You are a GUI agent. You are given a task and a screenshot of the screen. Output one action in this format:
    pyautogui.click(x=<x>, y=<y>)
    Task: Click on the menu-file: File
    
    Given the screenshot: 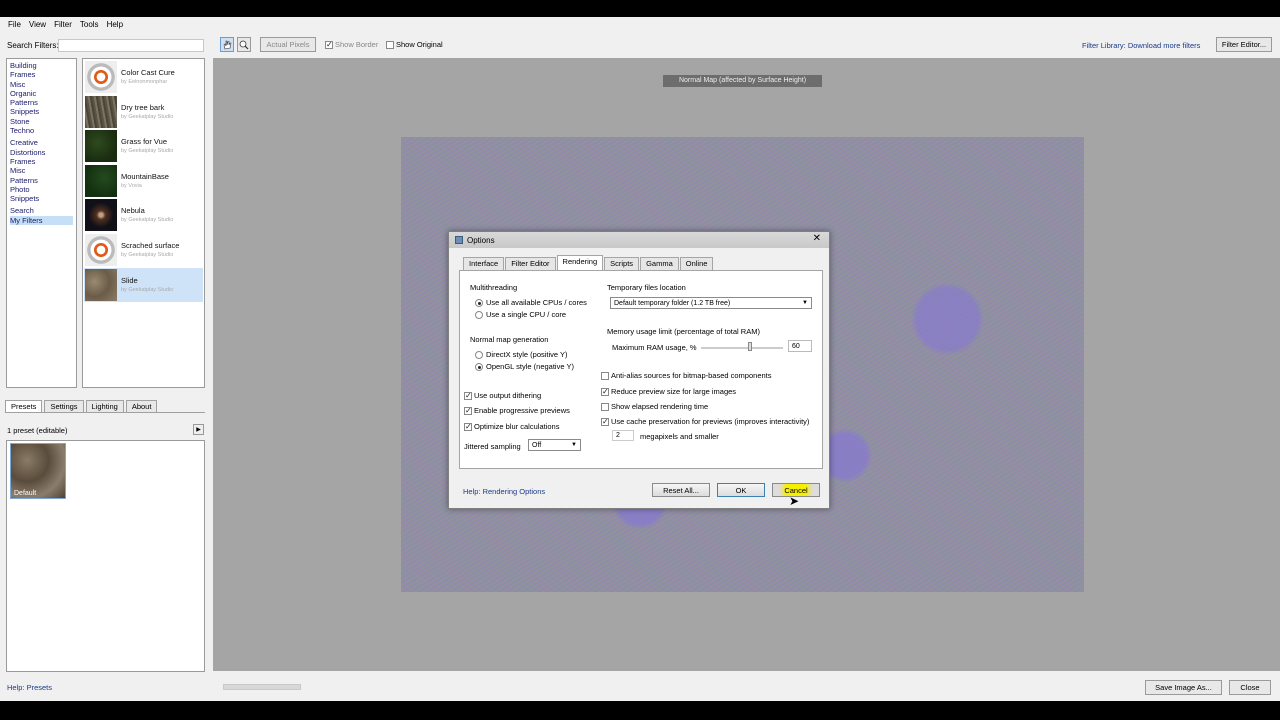 What is the action you would take?
    pyautogui.click(x=14, y=24)
    